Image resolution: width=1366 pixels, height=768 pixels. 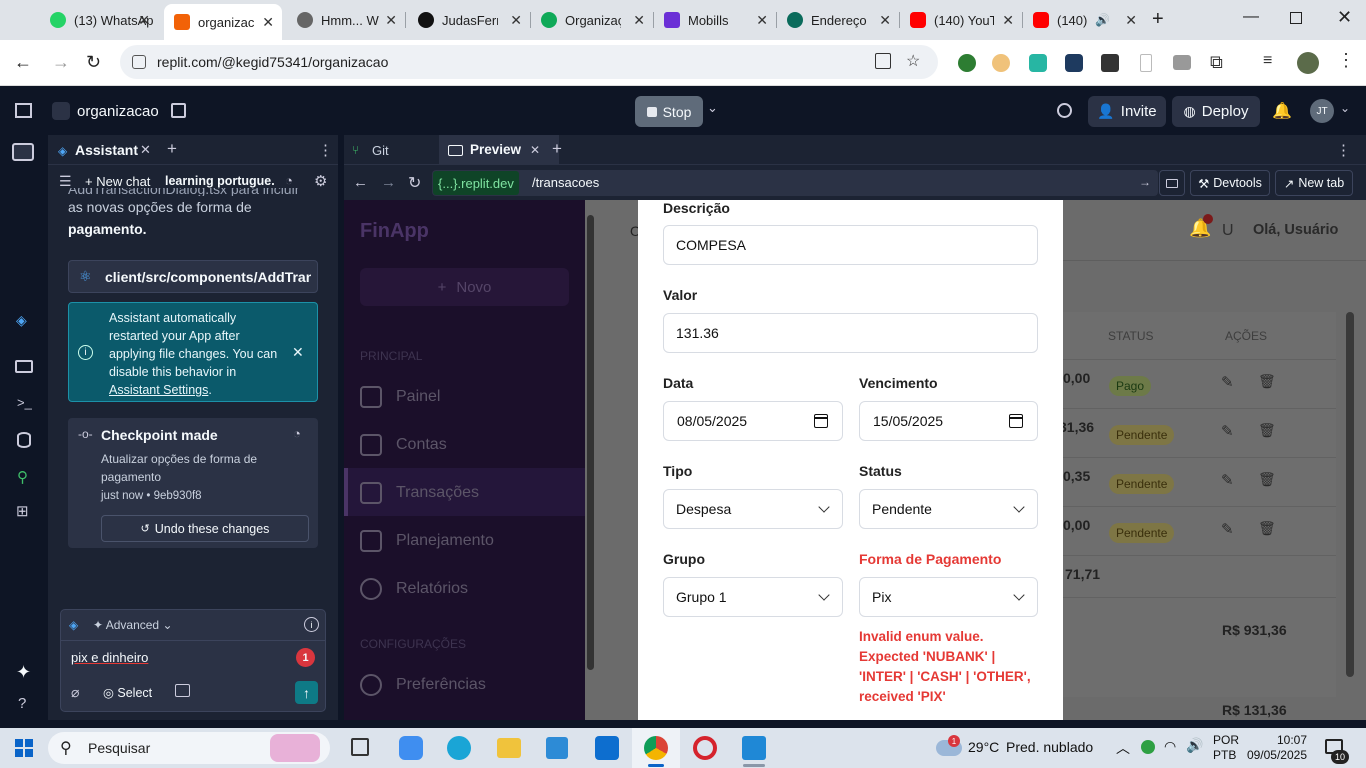 I want to click on store-icon, so click(x=557, y=748).